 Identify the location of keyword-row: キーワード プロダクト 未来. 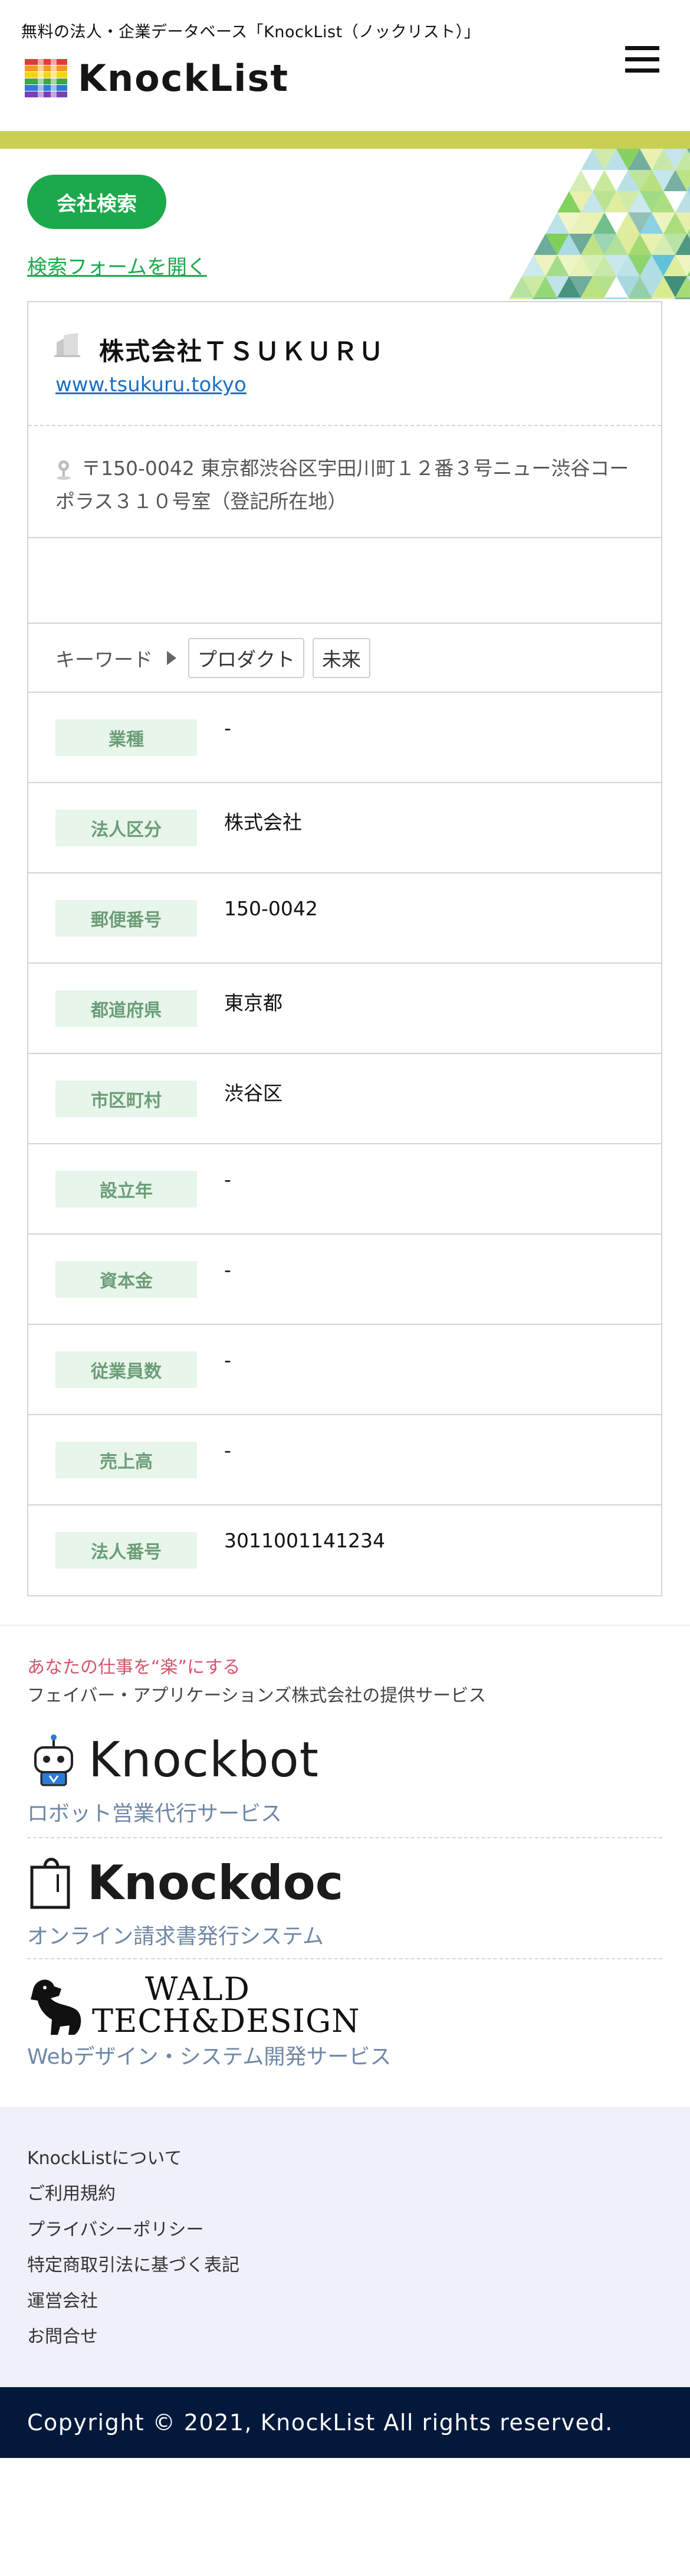
(344, 658).